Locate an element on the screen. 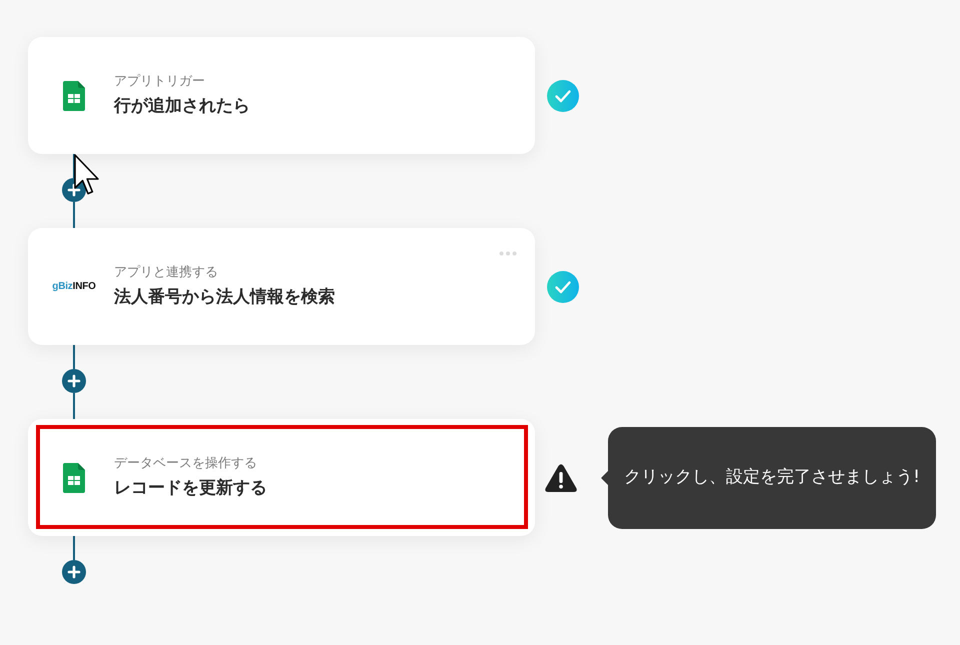  step-category: アプリと連携する is located at coordinates (166, 273).